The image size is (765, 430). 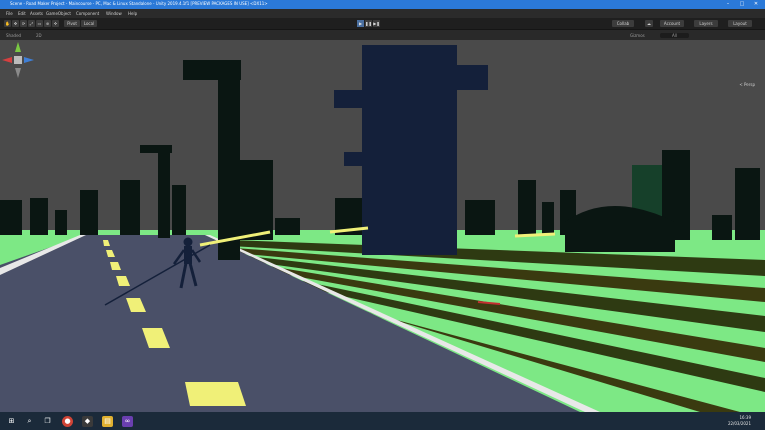 What do you see at coordinates (13, 35) in the screenshot?
I see `shading-mode-dropdown: Shaded` at bounding box center [13, 35].